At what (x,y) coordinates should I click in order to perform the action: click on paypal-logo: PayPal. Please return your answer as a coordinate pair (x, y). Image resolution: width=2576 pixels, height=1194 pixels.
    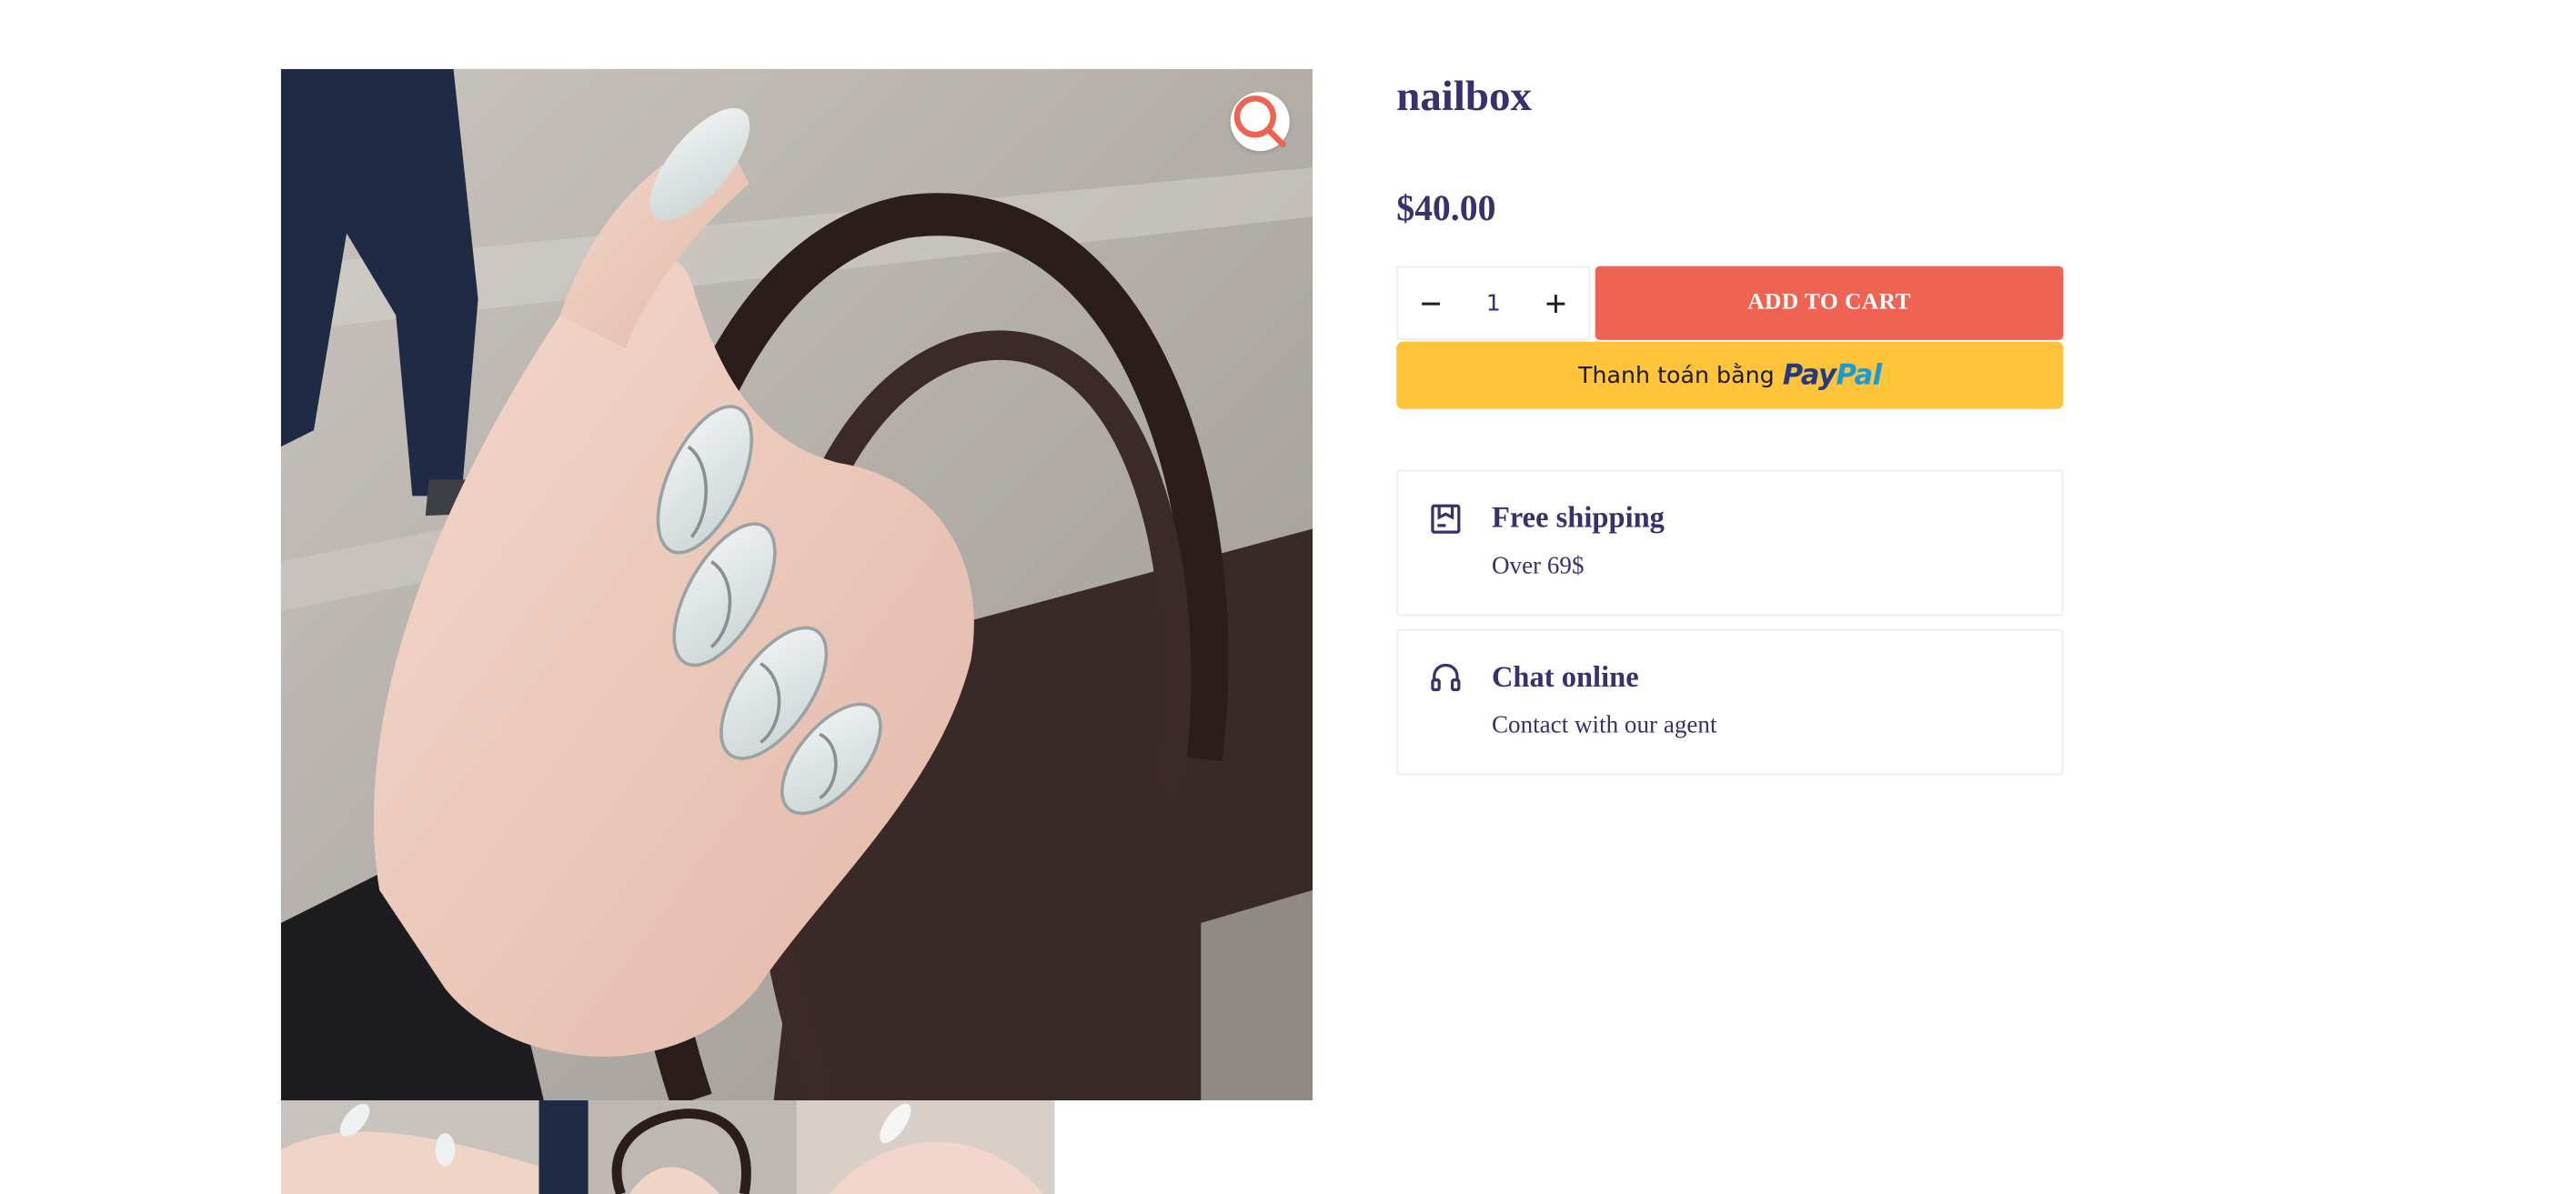
    Looking at the image, I should click on (1832, 375).